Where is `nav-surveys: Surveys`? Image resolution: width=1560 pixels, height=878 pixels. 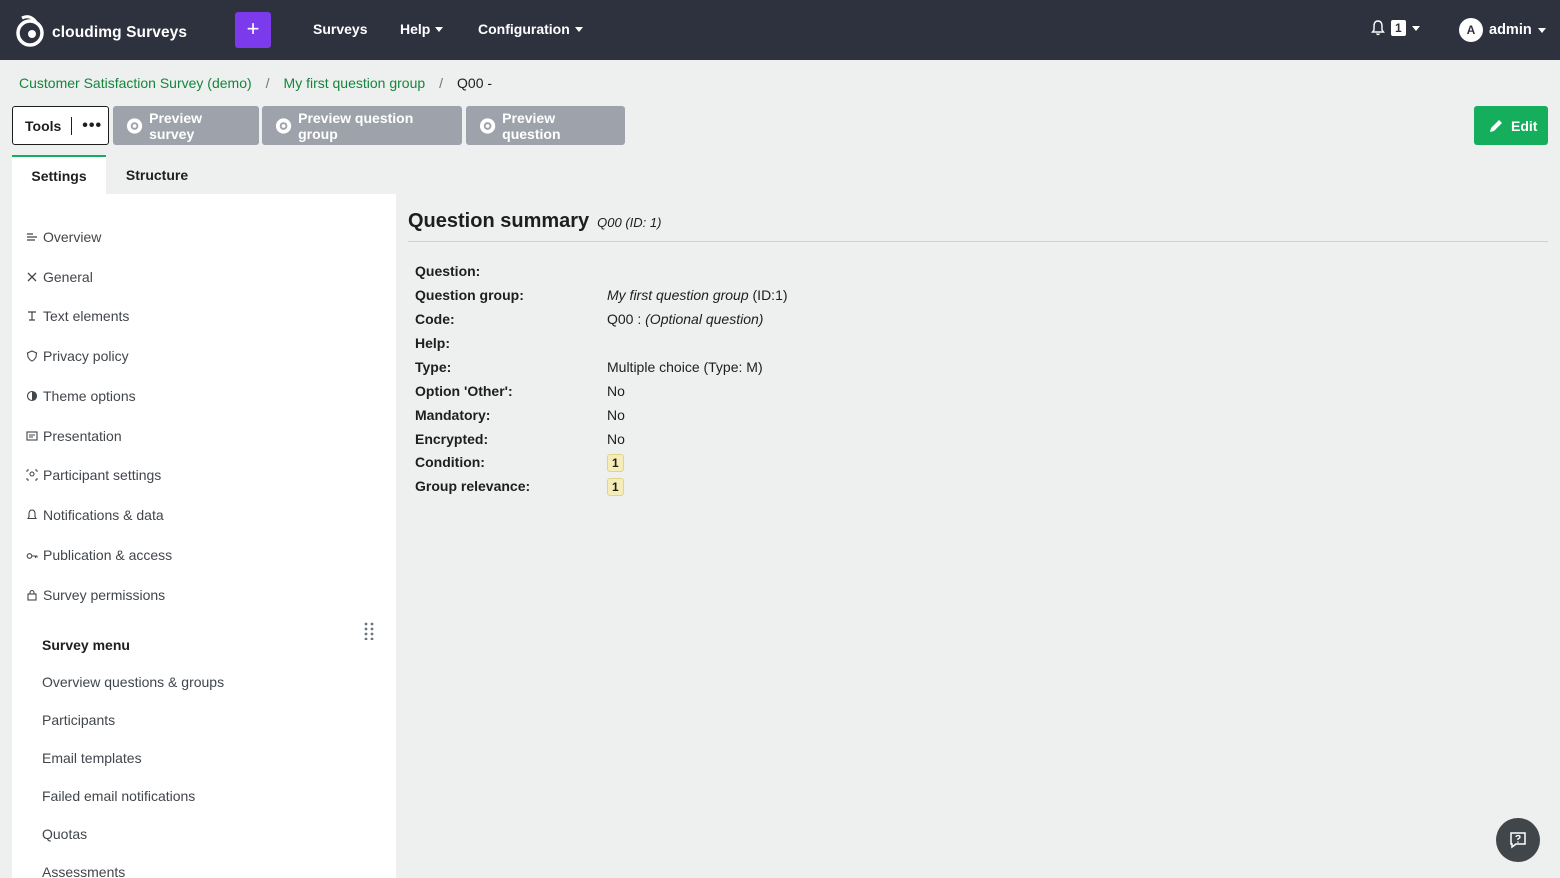 nav-surveys: Surveys is located at coordinates (340, 29).